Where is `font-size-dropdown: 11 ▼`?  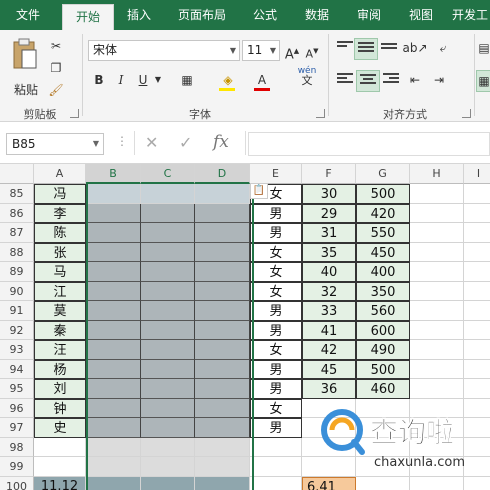
font-size-dropdown: 11 ▼ is located at coordinates (261, 50).